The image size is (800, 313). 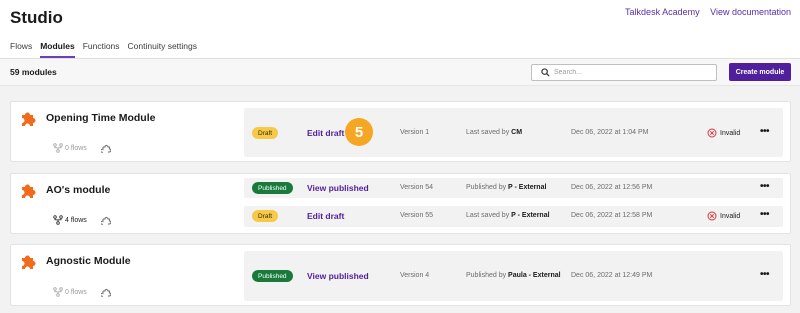 I want to click on top-links: Talkdesk Academy View documentation, so click(x=704, y=12).